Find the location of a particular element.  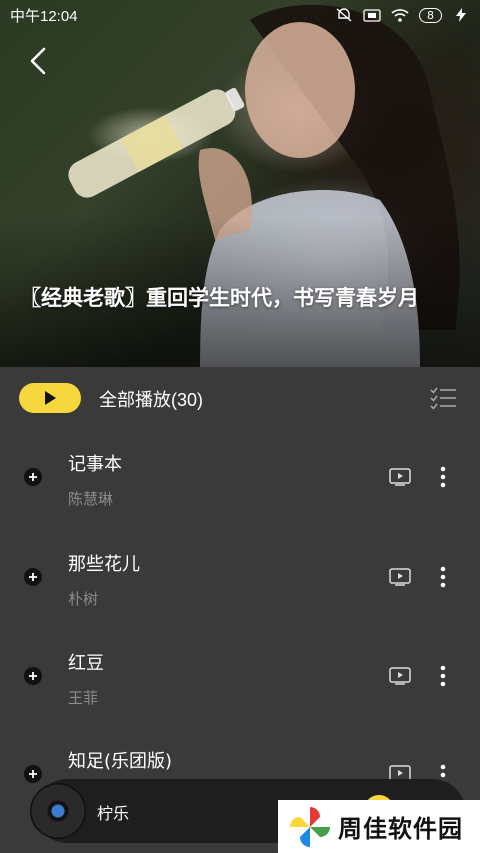

song-artist: 陈慧琳 is located at coordinates (91, 499).